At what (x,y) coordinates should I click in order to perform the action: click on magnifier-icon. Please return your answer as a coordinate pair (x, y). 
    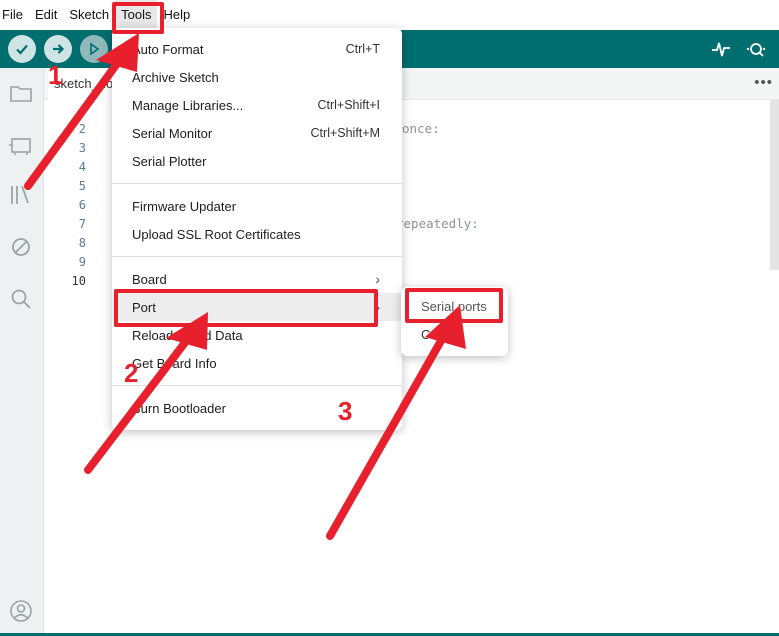
    Looking at the image, I should click on (756, 49).